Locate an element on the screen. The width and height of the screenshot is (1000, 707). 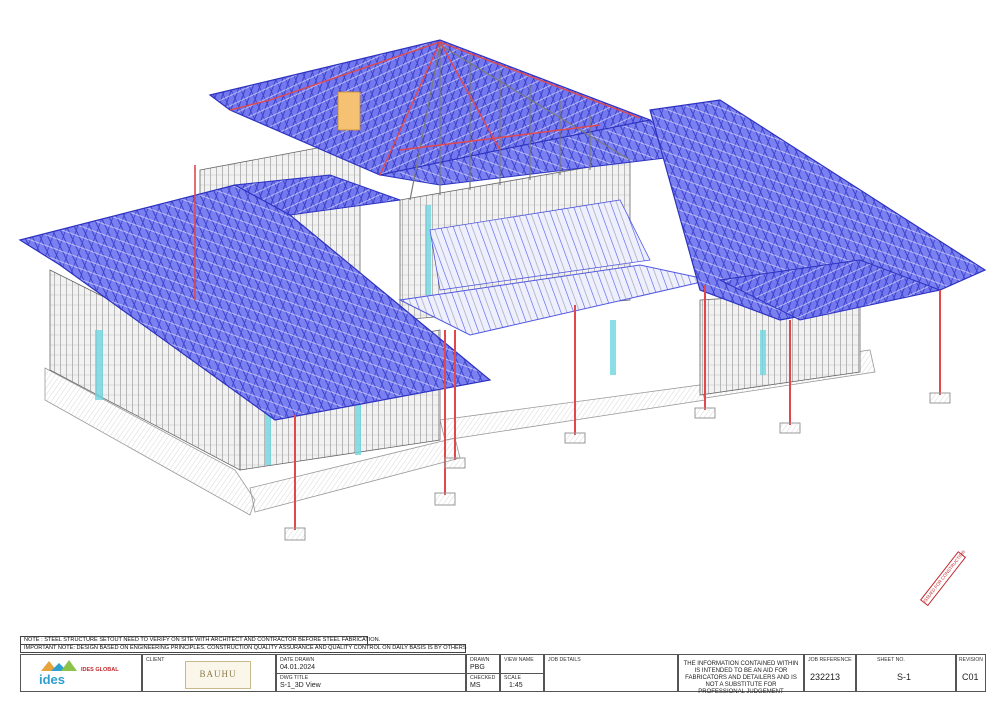
sheet-no-value: S-1 is located at coordinates (904, 677).